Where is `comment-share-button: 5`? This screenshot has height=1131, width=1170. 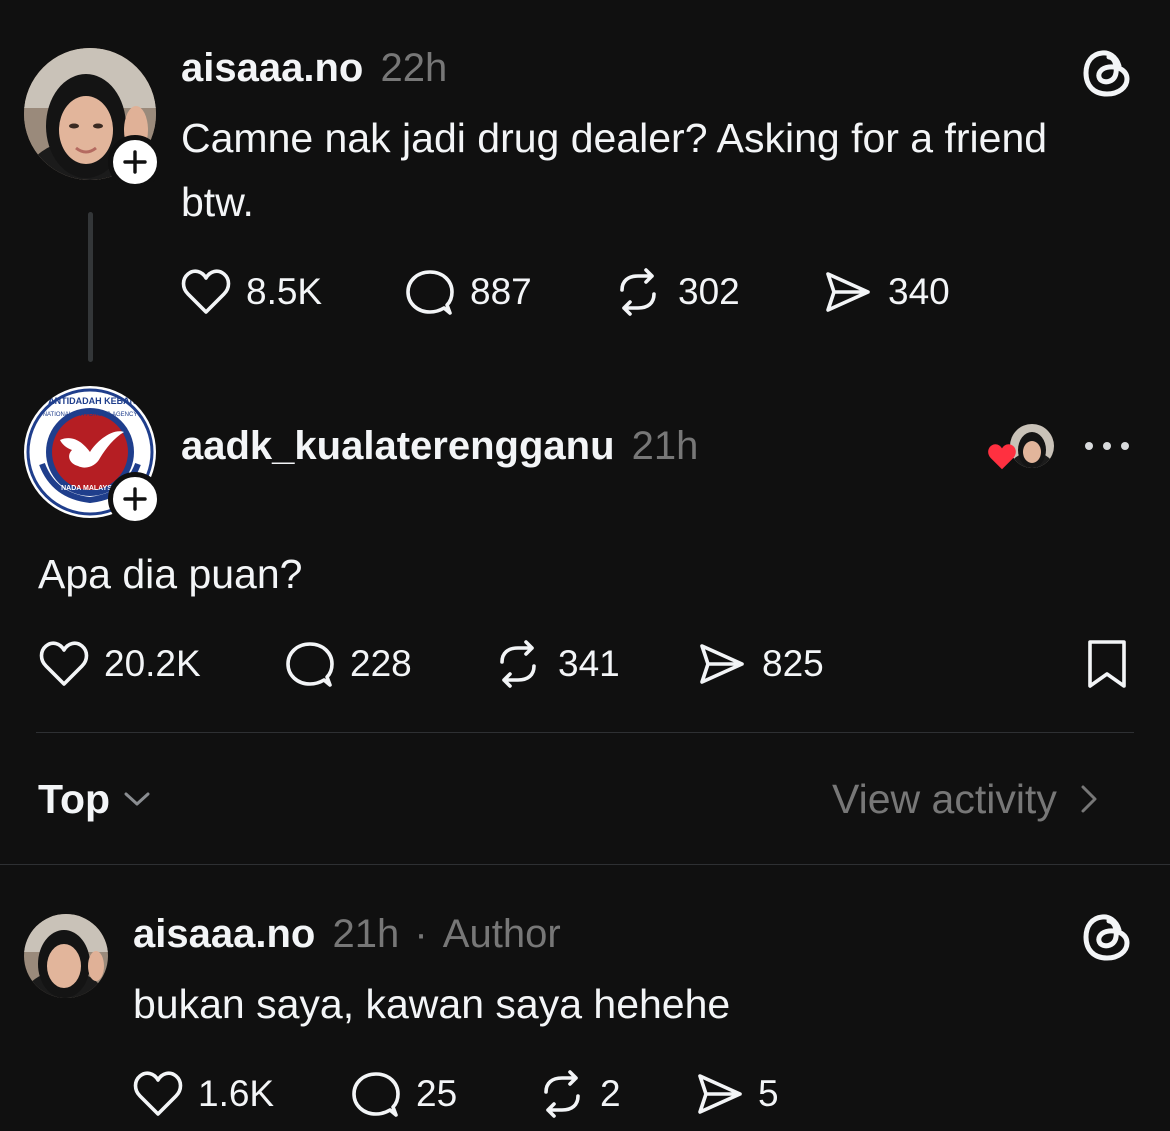 comment-share-button: 5 is located at coordinates (736, 1094).